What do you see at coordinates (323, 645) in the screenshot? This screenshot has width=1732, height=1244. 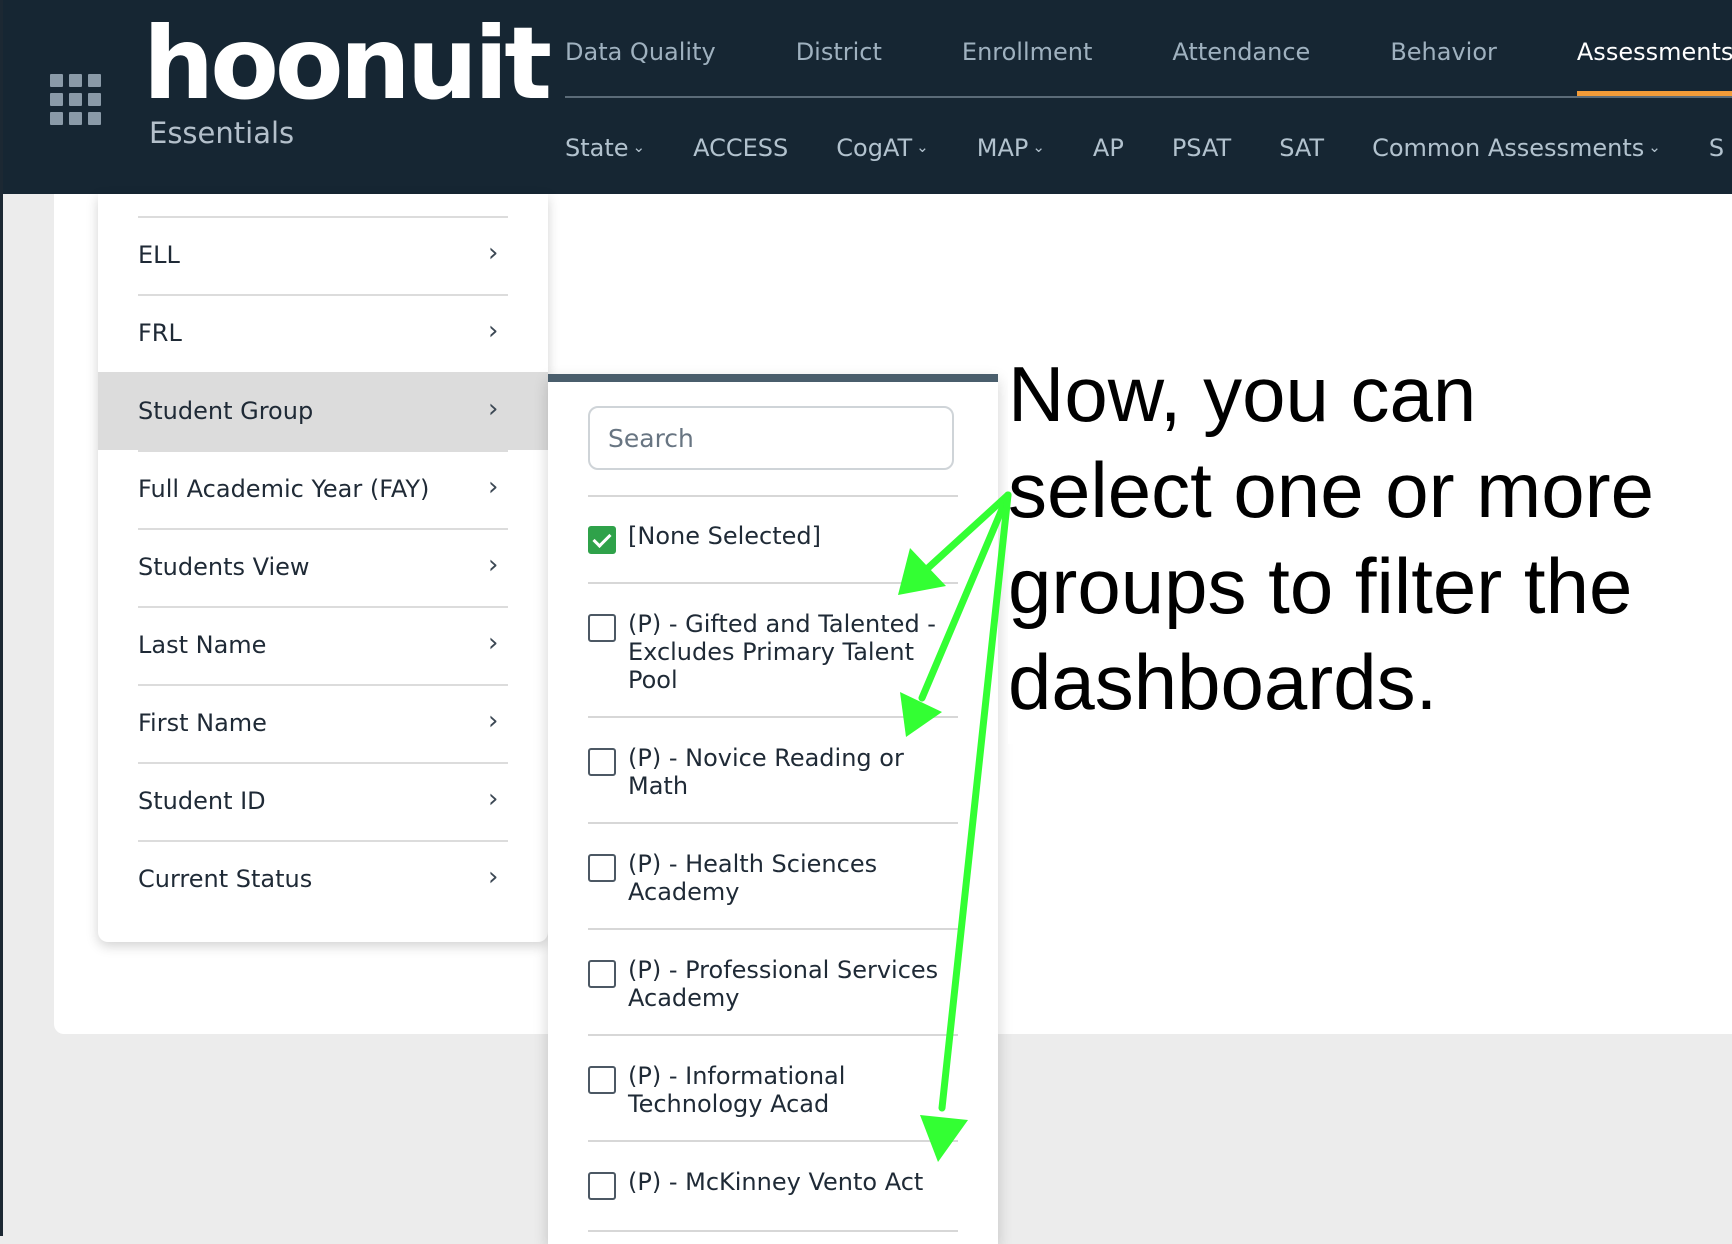 I see `filter-item-last-name: Last Name ›` at bounding box center [323, 645].